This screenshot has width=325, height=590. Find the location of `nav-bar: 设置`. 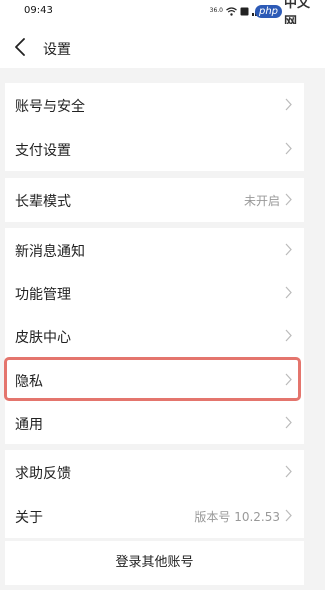

nav-bar: 设置 is located at coordinates (162, 46).